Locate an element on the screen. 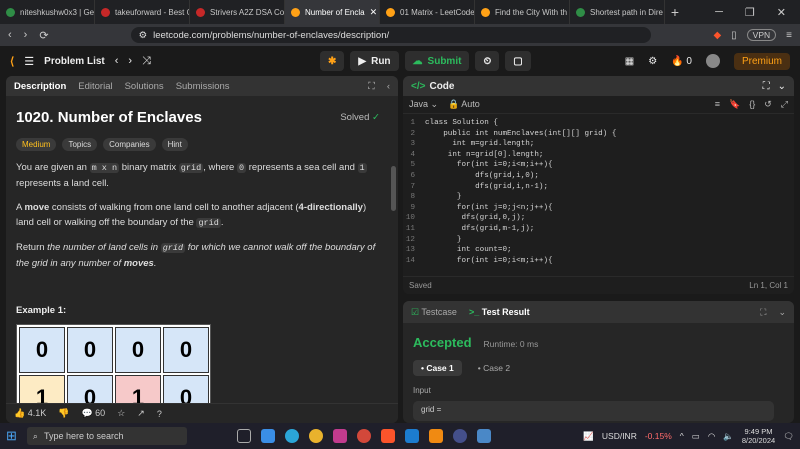 Image resolution: width=800 pixels, height=449 pixels. site-info-icon: ⚙ is located at coordinates (143, 35).